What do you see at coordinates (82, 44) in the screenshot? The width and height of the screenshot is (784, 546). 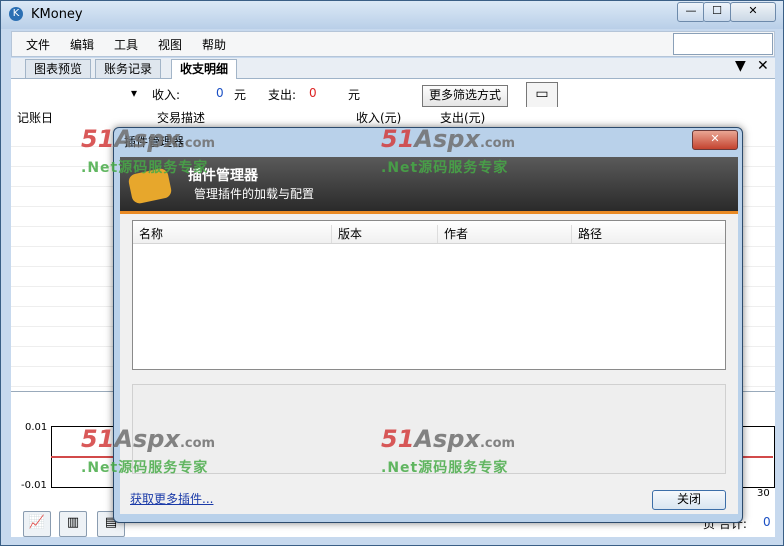 I see `menu-edit: 编辑` at bounding box center [82, 44].